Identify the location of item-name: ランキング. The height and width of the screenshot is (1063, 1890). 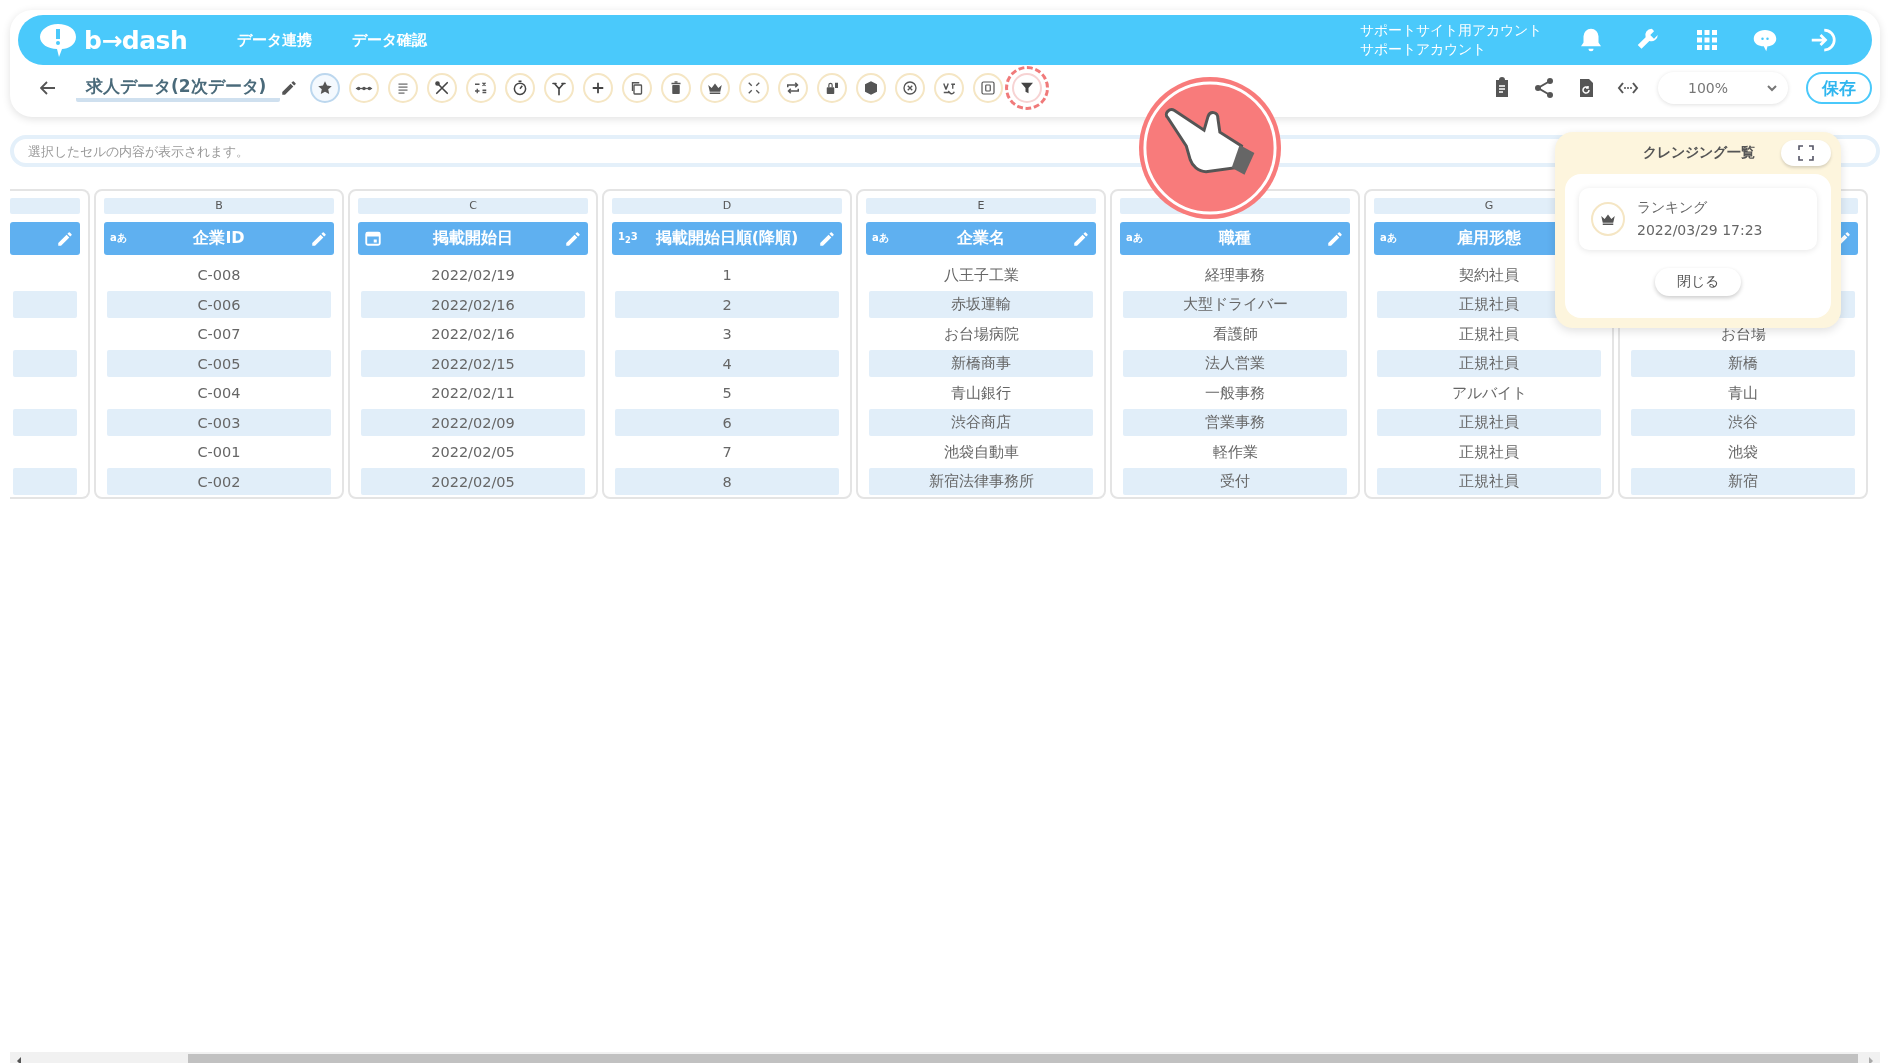
(1672, 207).